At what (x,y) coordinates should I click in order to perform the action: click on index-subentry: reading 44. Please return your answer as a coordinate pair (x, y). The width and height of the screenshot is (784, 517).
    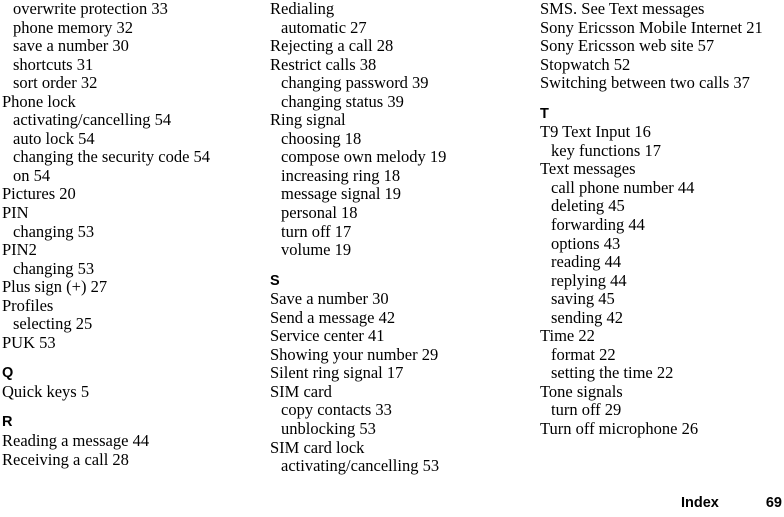
    Looking at the image, I should click on (586, 262).